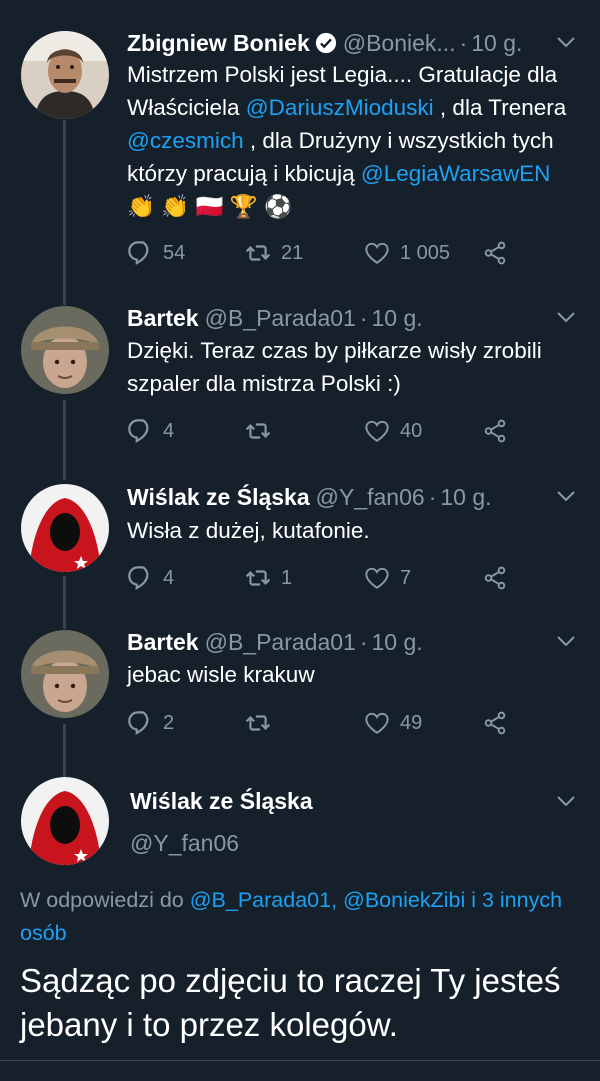 The height and width of the screenshot is (1081, 600). What do you see at coordinates (287, 577) in the screenshot?
I see `retweet-count: 1` at bounding box center [287, 577].